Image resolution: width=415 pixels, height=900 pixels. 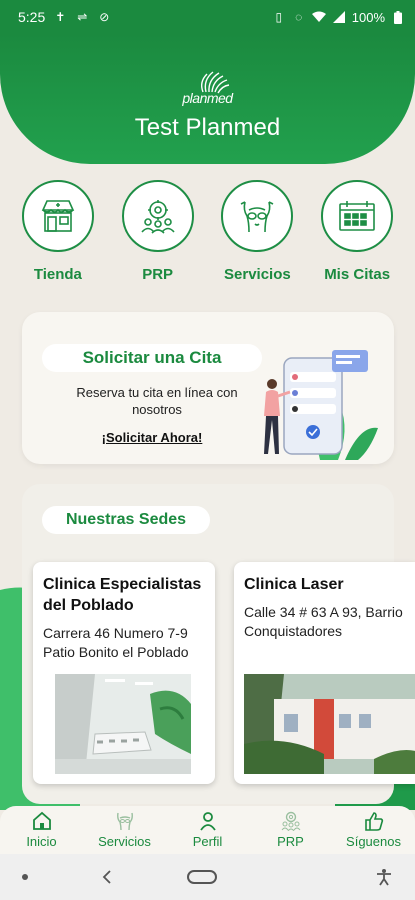 I want to click on nav-inicio: Inicio, so click(x=42, y=830).